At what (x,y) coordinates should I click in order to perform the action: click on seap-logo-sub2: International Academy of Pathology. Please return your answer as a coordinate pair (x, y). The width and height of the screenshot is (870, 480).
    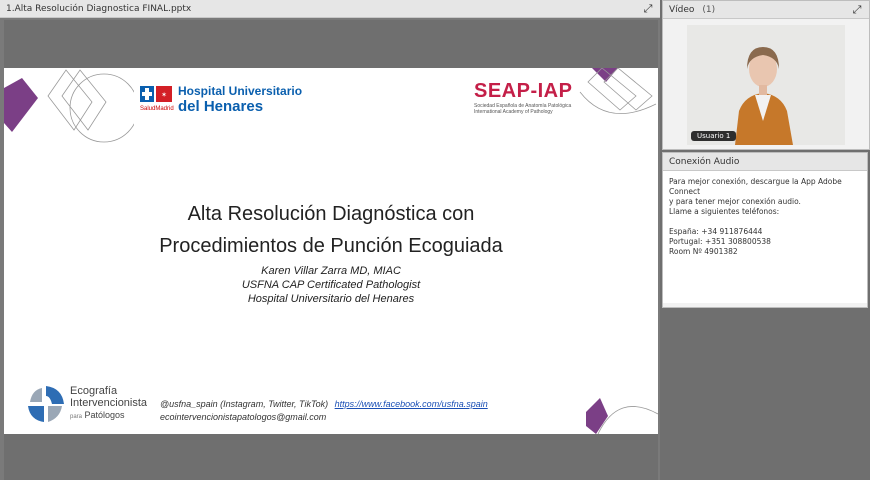
    Looking at the image, I should click on (513, 112).